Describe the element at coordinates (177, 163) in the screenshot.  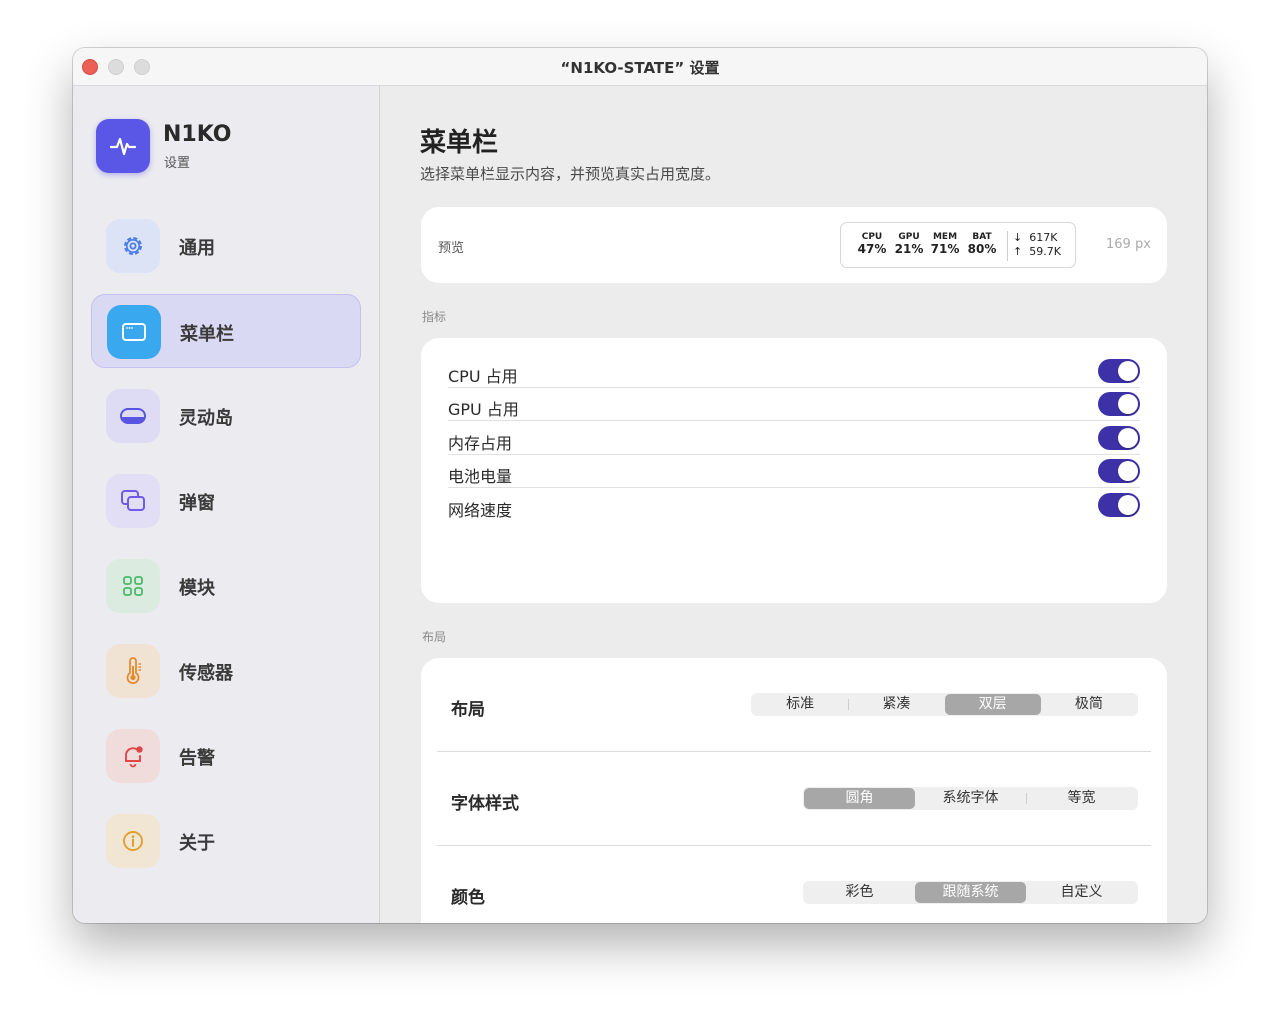
I see `app-subtitle: 设置` at that location.